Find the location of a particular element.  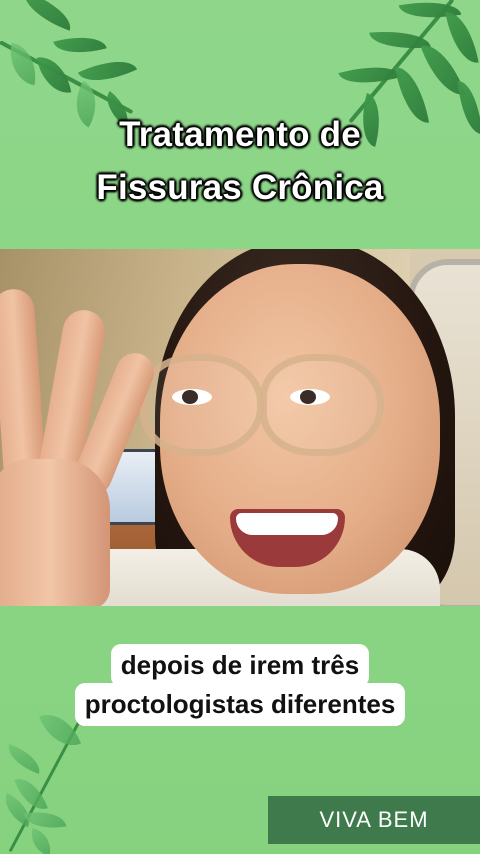

title-line-1: Tratamento de is located at coordinates (240, 134).